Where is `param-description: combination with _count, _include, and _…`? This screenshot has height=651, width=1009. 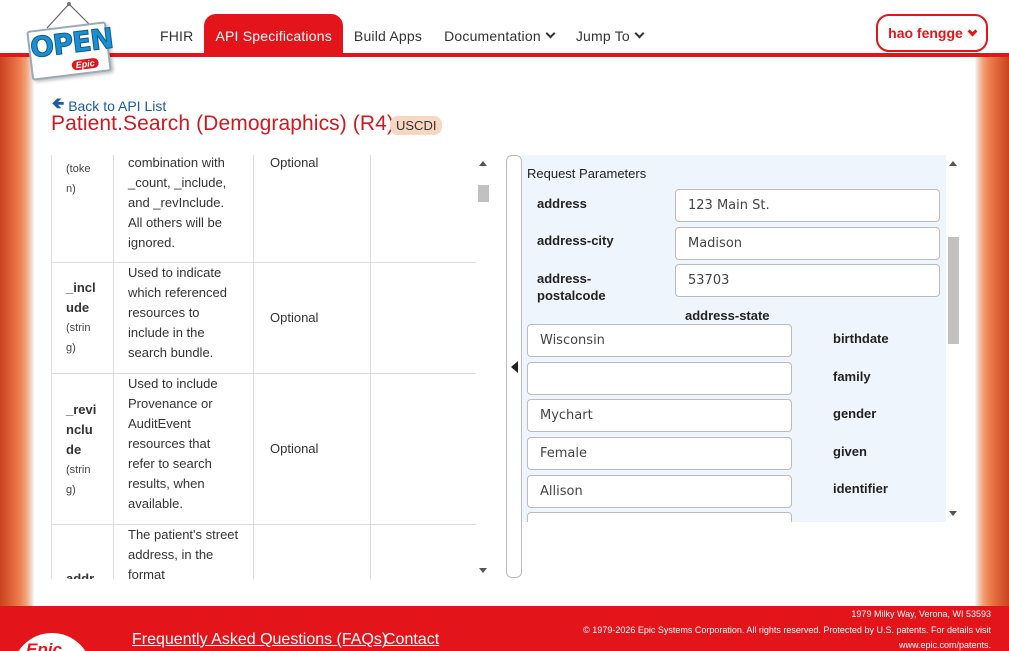 param-description: combination with _count, _include, and _… is located at coordinates (177, 202).